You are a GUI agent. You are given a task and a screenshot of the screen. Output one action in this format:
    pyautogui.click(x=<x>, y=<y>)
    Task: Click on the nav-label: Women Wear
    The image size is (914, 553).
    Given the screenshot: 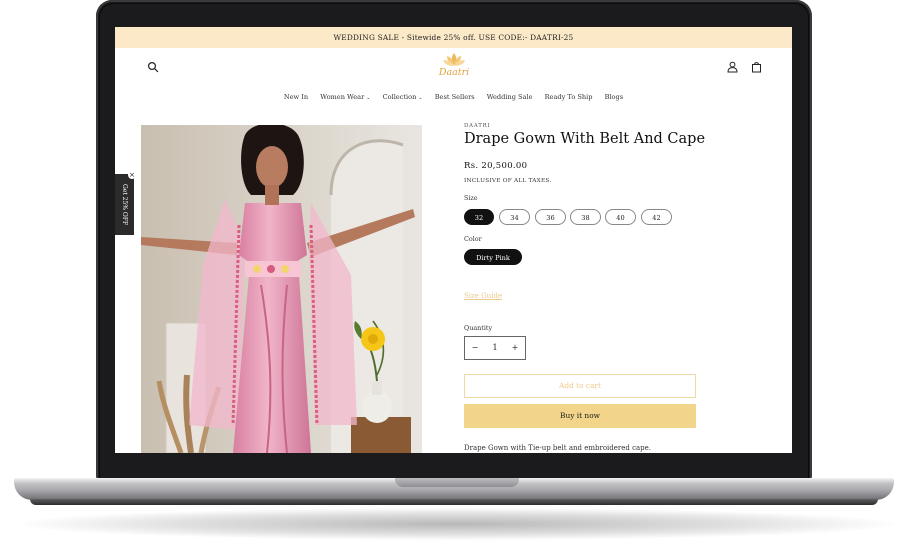 What is the action you would take?
    pyautogui.click(x=342, y=97)
    